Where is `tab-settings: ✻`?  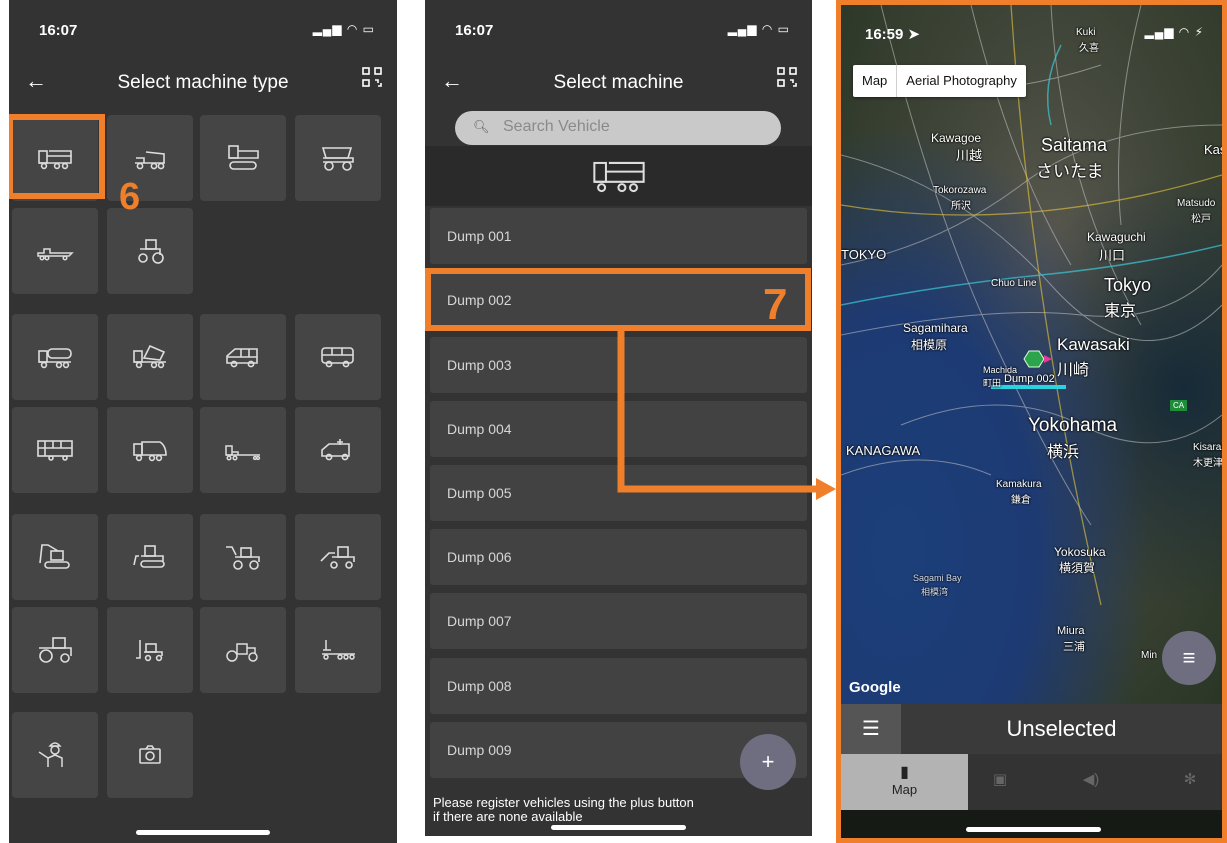
tab-settings: ✻ is located at coordinates (1190, 790).